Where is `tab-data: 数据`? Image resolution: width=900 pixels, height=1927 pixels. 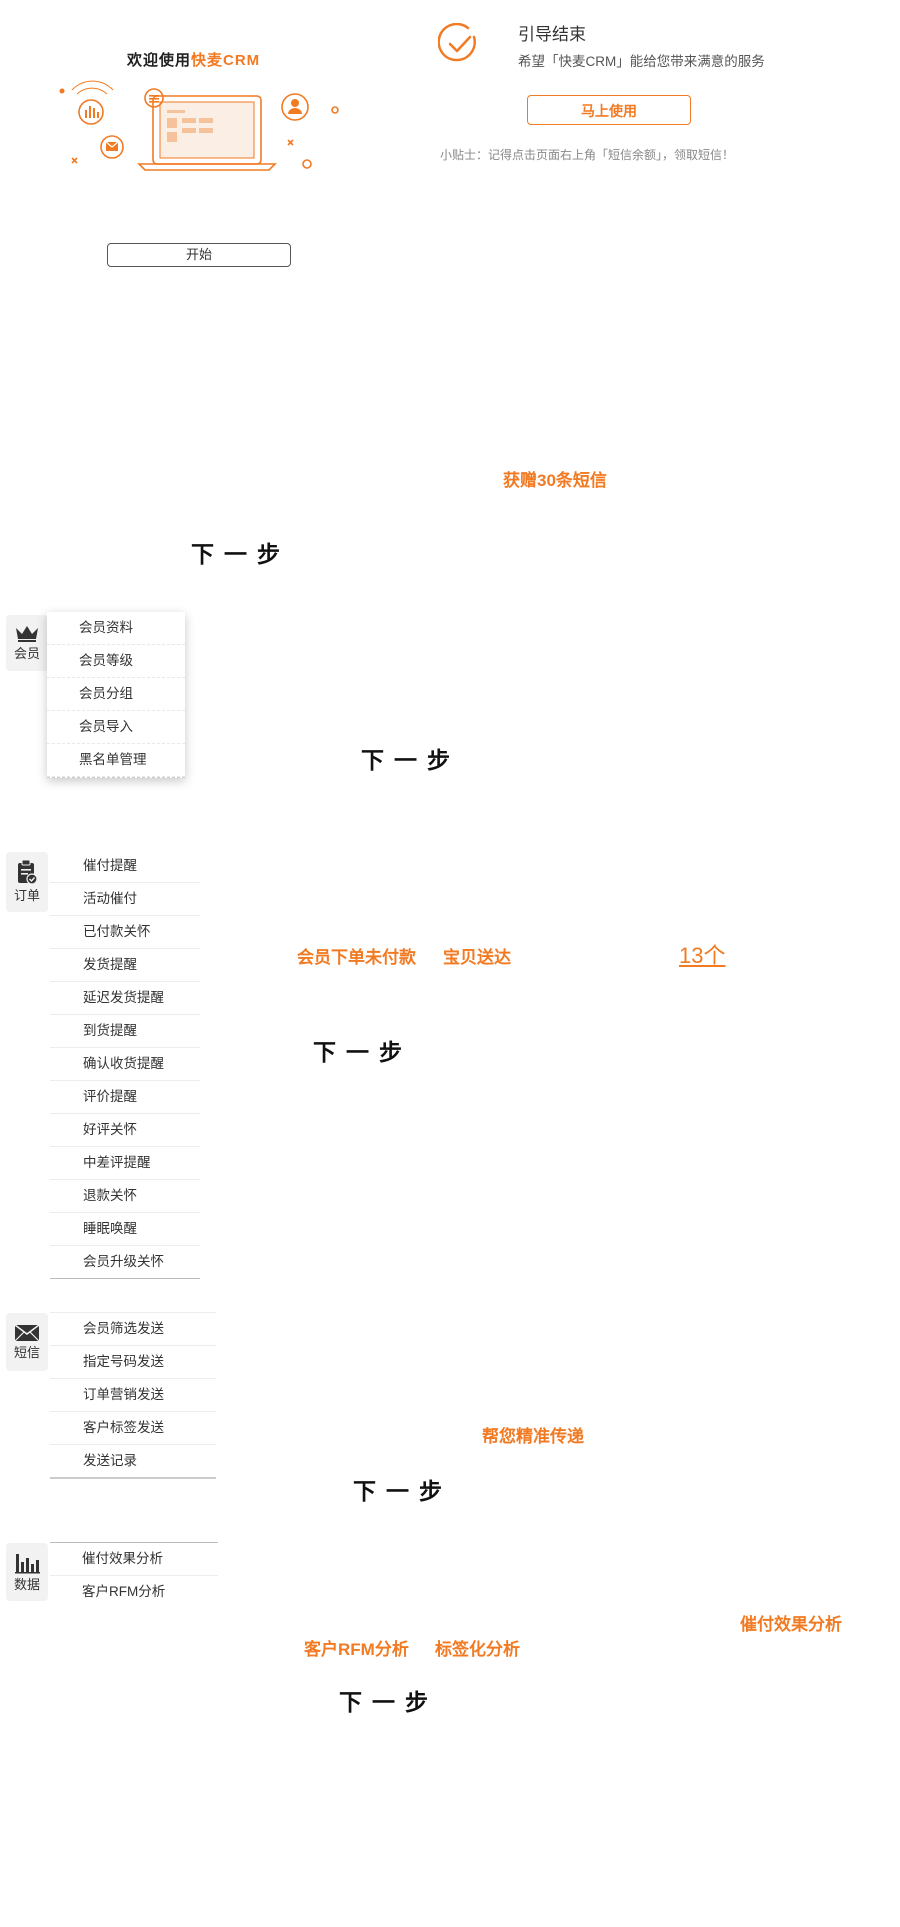 tab-data: 数据 is located at coordinates (27, 1572).